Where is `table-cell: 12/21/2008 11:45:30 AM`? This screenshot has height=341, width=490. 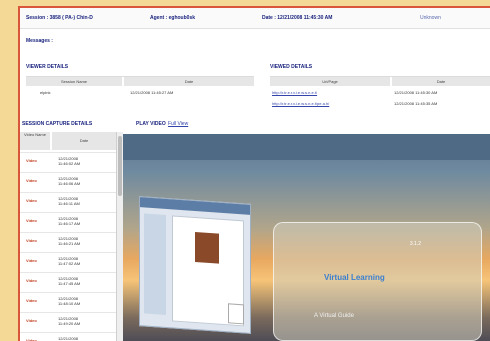
table-cell: 12/21/2008 11:45:30 AM is located at coordinates (416, 92).